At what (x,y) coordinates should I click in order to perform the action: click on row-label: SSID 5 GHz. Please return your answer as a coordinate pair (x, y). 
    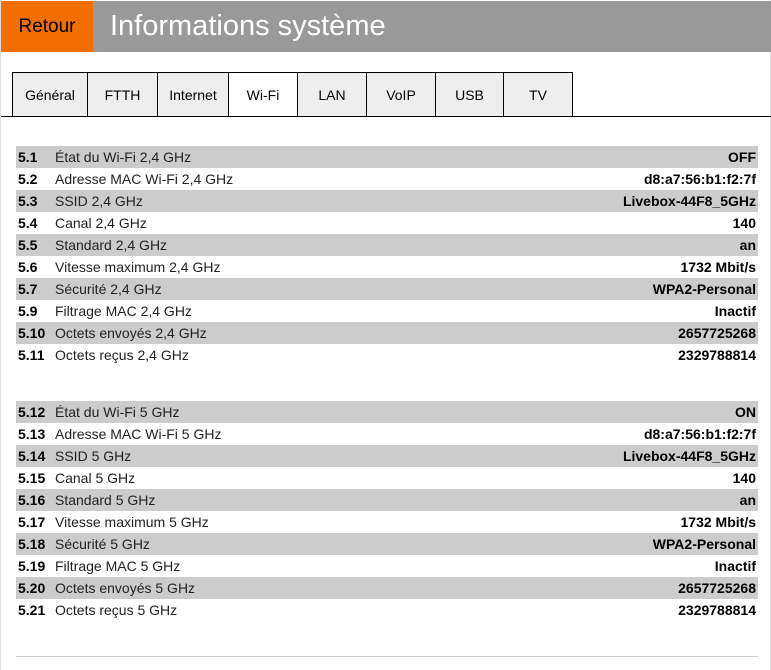
    Looking at the image, I should click on (93, 456).